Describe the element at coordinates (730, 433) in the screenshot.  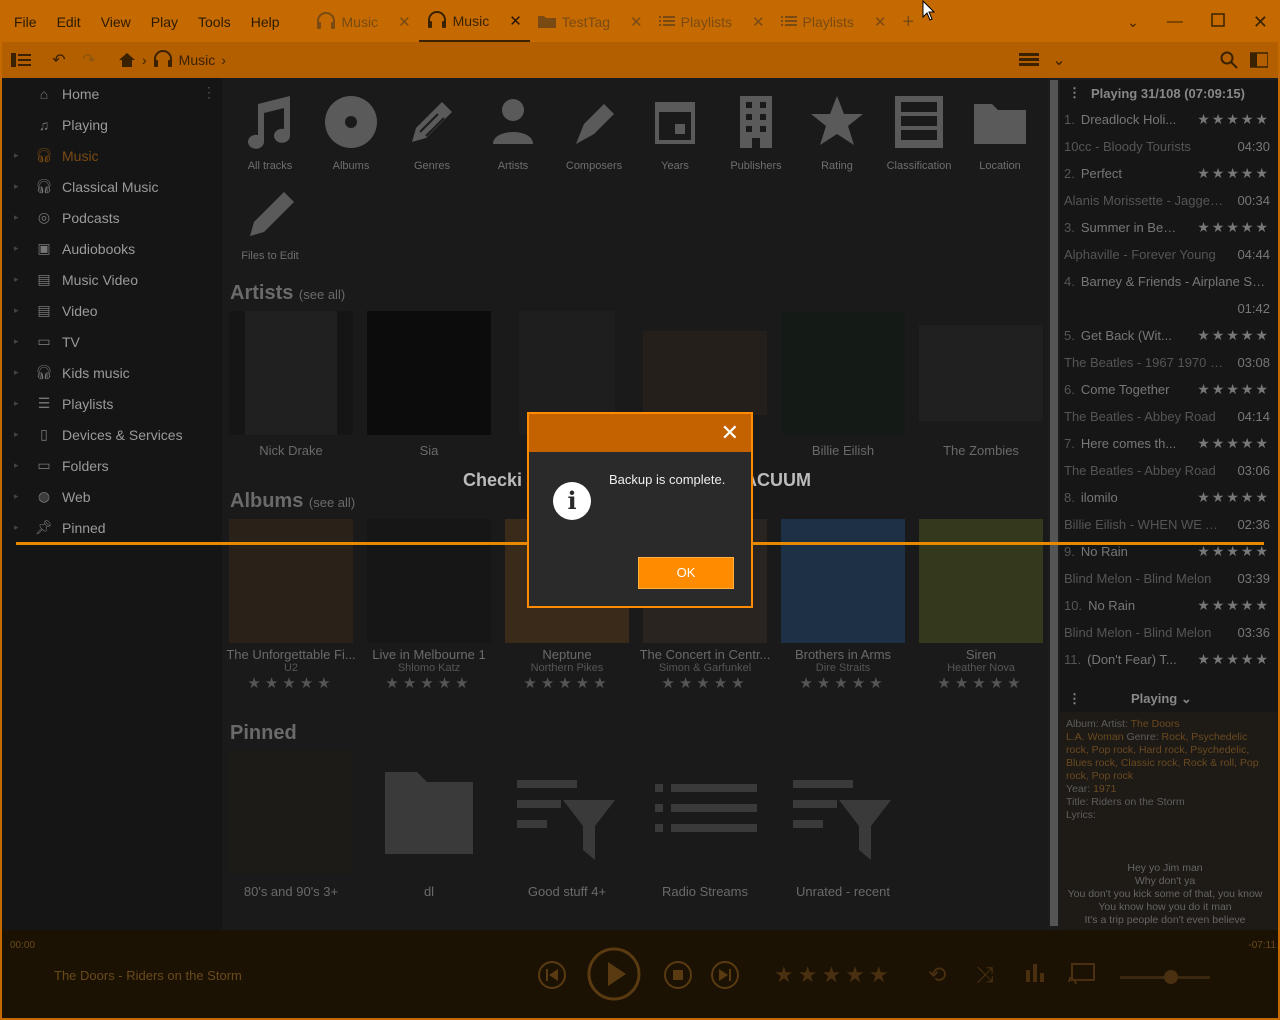
I see `close-icon: ✕` at that location.